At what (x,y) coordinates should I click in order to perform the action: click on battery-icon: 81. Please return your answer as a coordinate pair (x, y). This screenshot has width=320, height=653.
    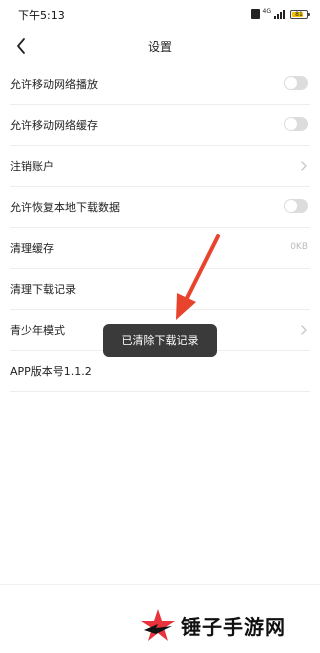
    Looking at the image, I should click on (300, 14).